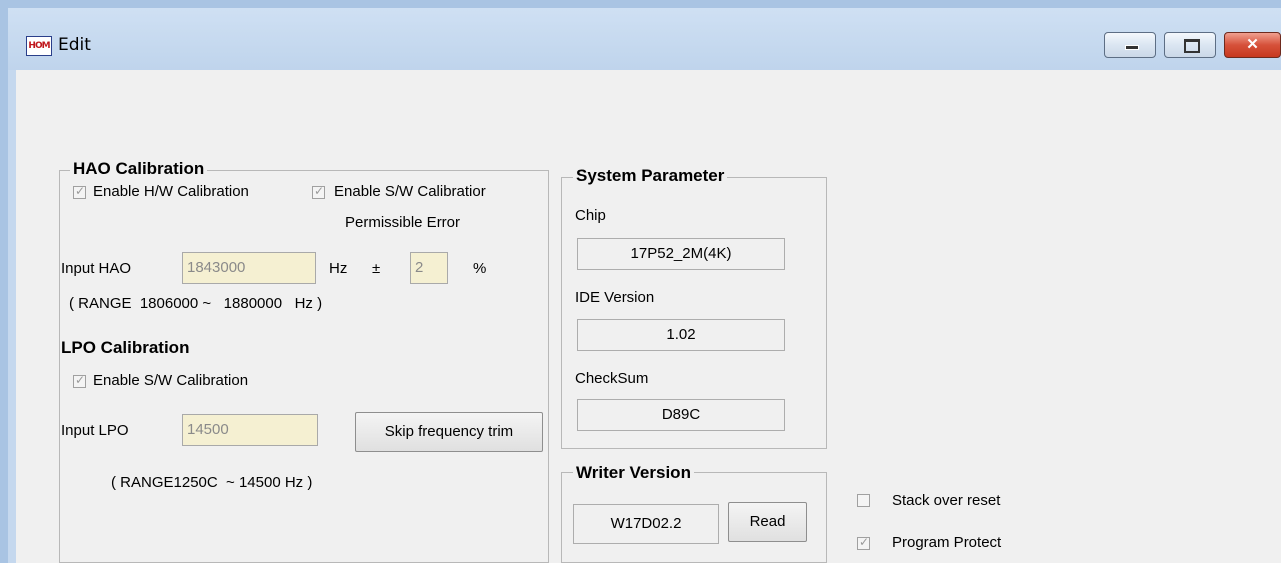  I want to click on minimize-button, so click(1130, 45).